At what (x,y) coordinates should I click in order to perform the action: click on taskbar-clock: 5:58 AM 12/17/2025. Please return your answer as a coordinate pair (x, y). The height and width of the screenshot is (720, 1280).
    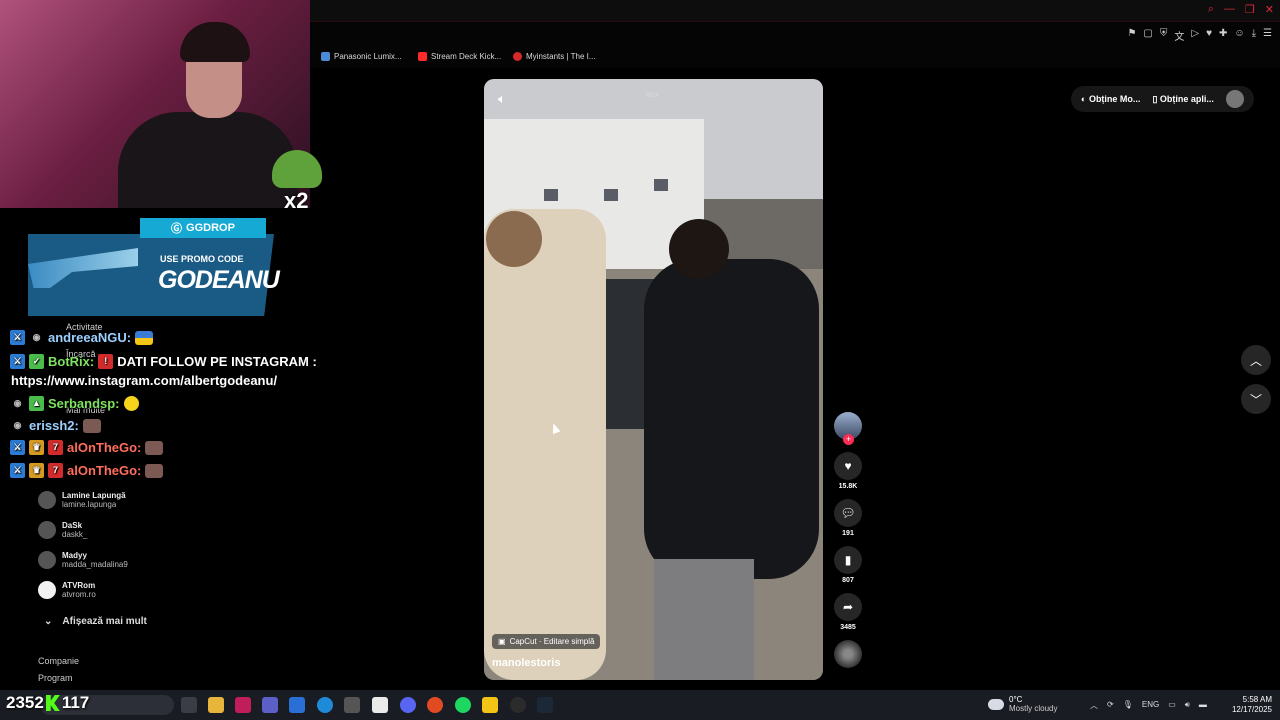
    Looking at the image, I should click on (1250, 705).